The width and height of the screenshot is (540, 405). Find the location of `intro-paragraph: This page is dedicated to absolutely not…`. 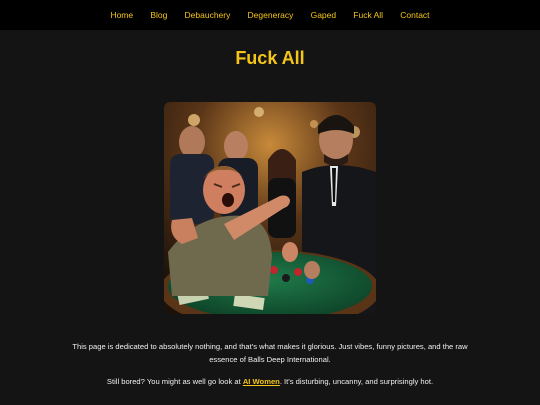

intro-paragraph: This page is dedicated to absolutely not… is located at coordinates (270, 353).